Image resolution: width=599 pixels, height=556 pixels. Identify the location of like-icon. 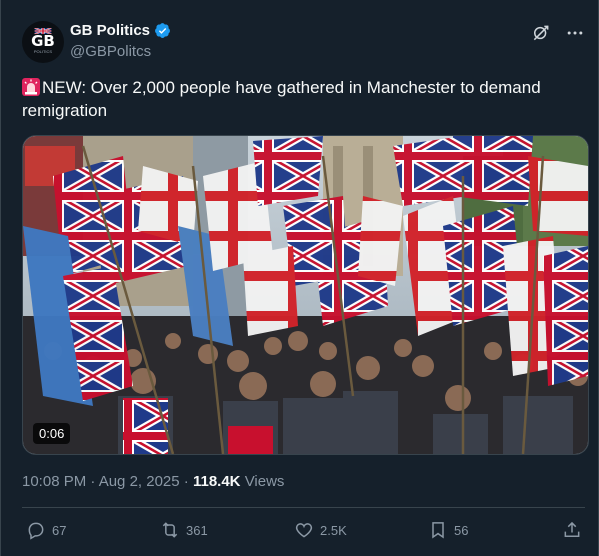
(304, 530).